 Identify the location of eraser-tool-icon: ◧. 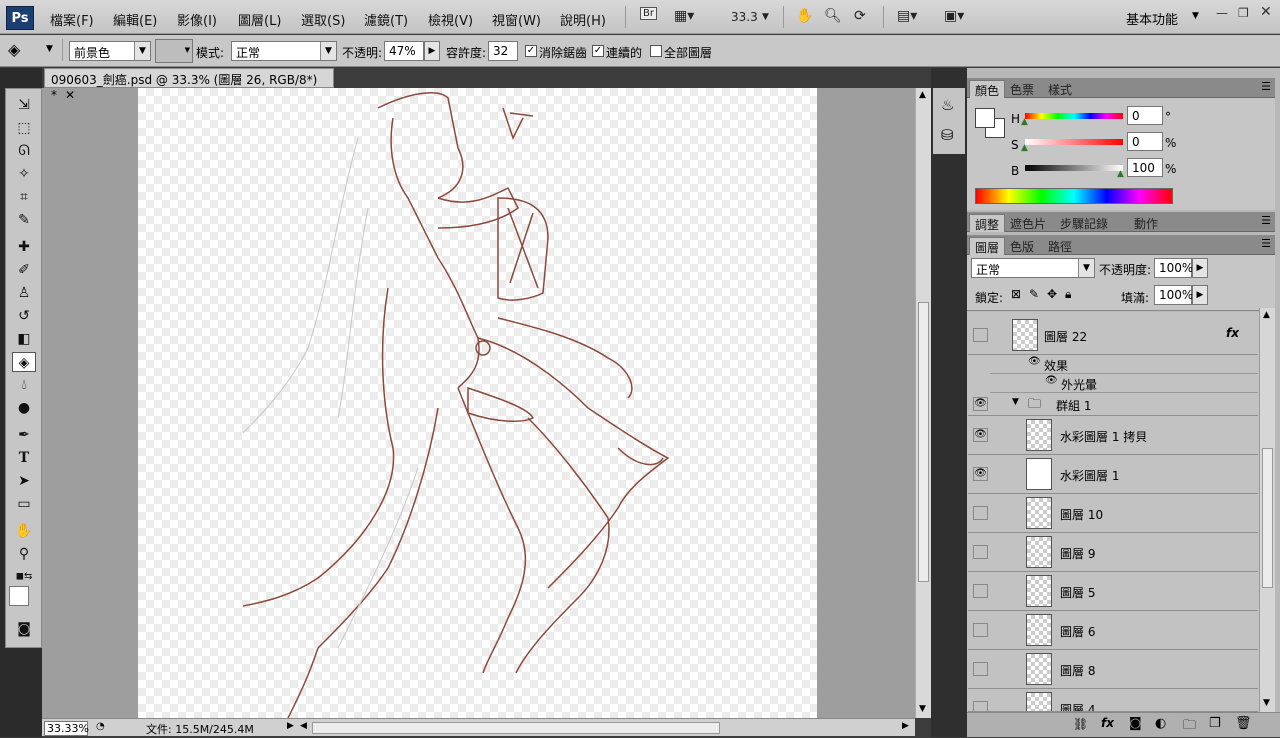
(24, 339).